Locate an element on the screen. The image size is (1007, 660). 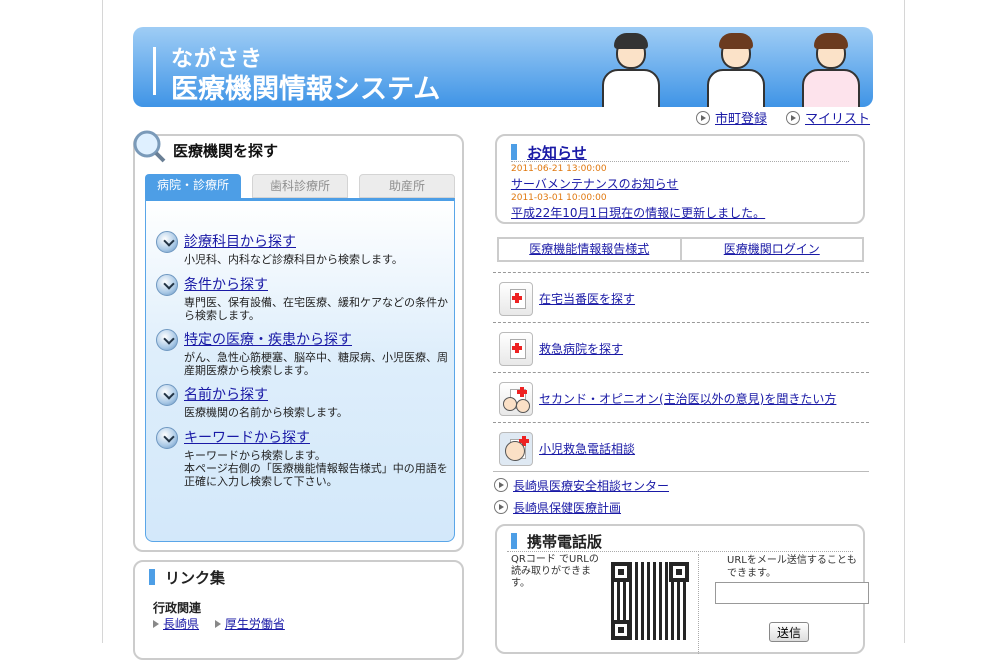
doctor-illustration is located at coordinates (631, 70).